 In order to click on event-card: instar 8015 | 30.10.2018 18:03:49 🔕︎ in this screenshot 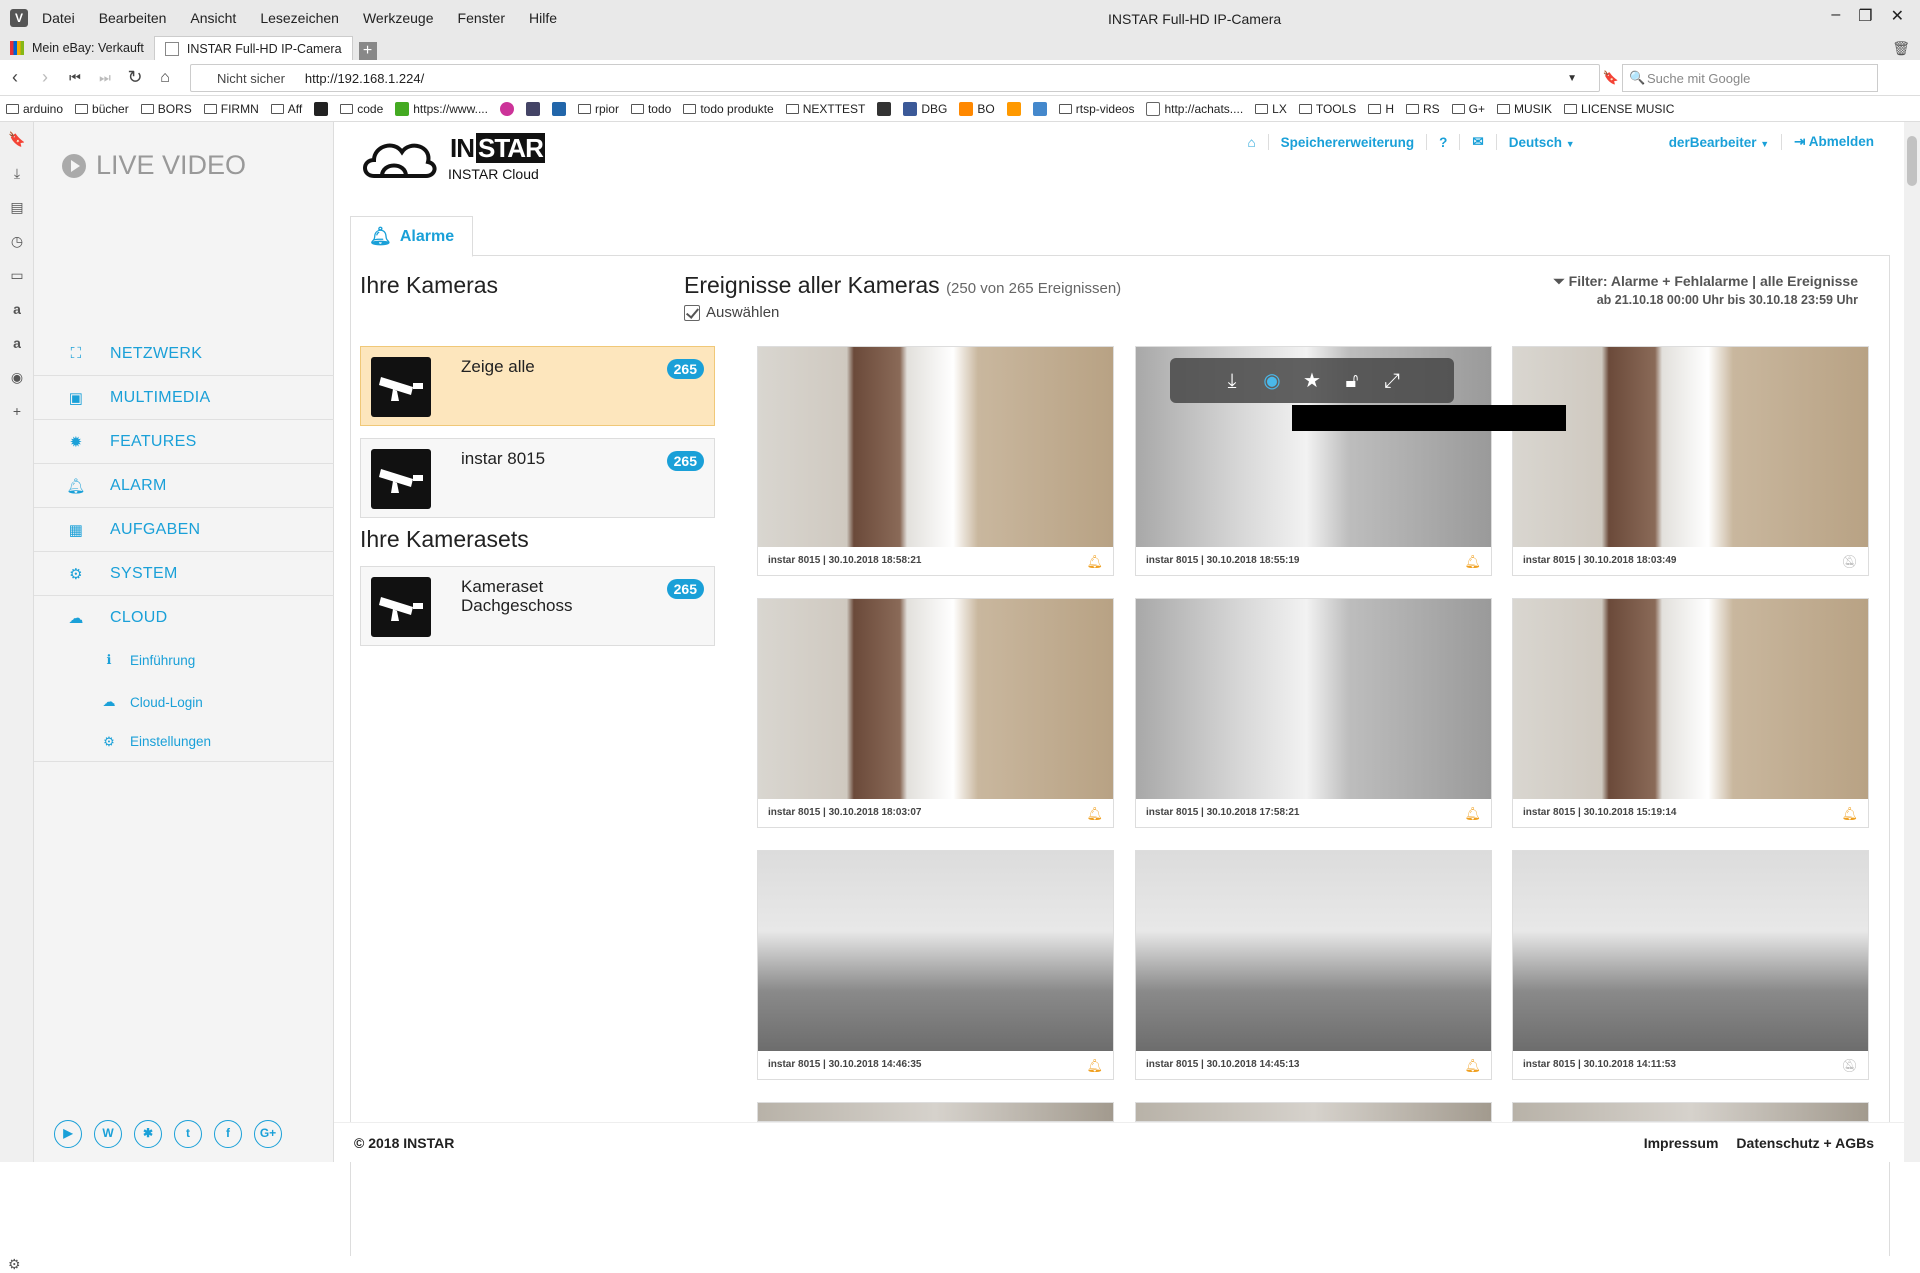, I will do `click(1690, 461)`.